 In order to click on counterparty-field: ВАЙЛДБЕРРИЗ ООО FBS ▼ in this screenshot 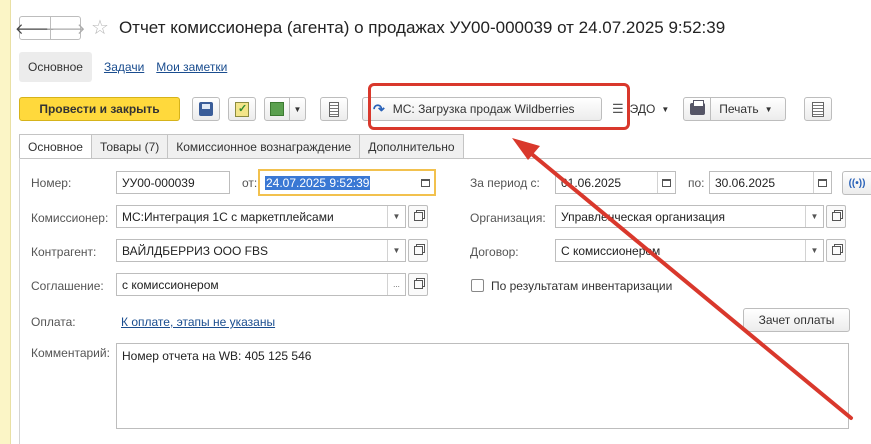, I will do `click(261, 250)`.